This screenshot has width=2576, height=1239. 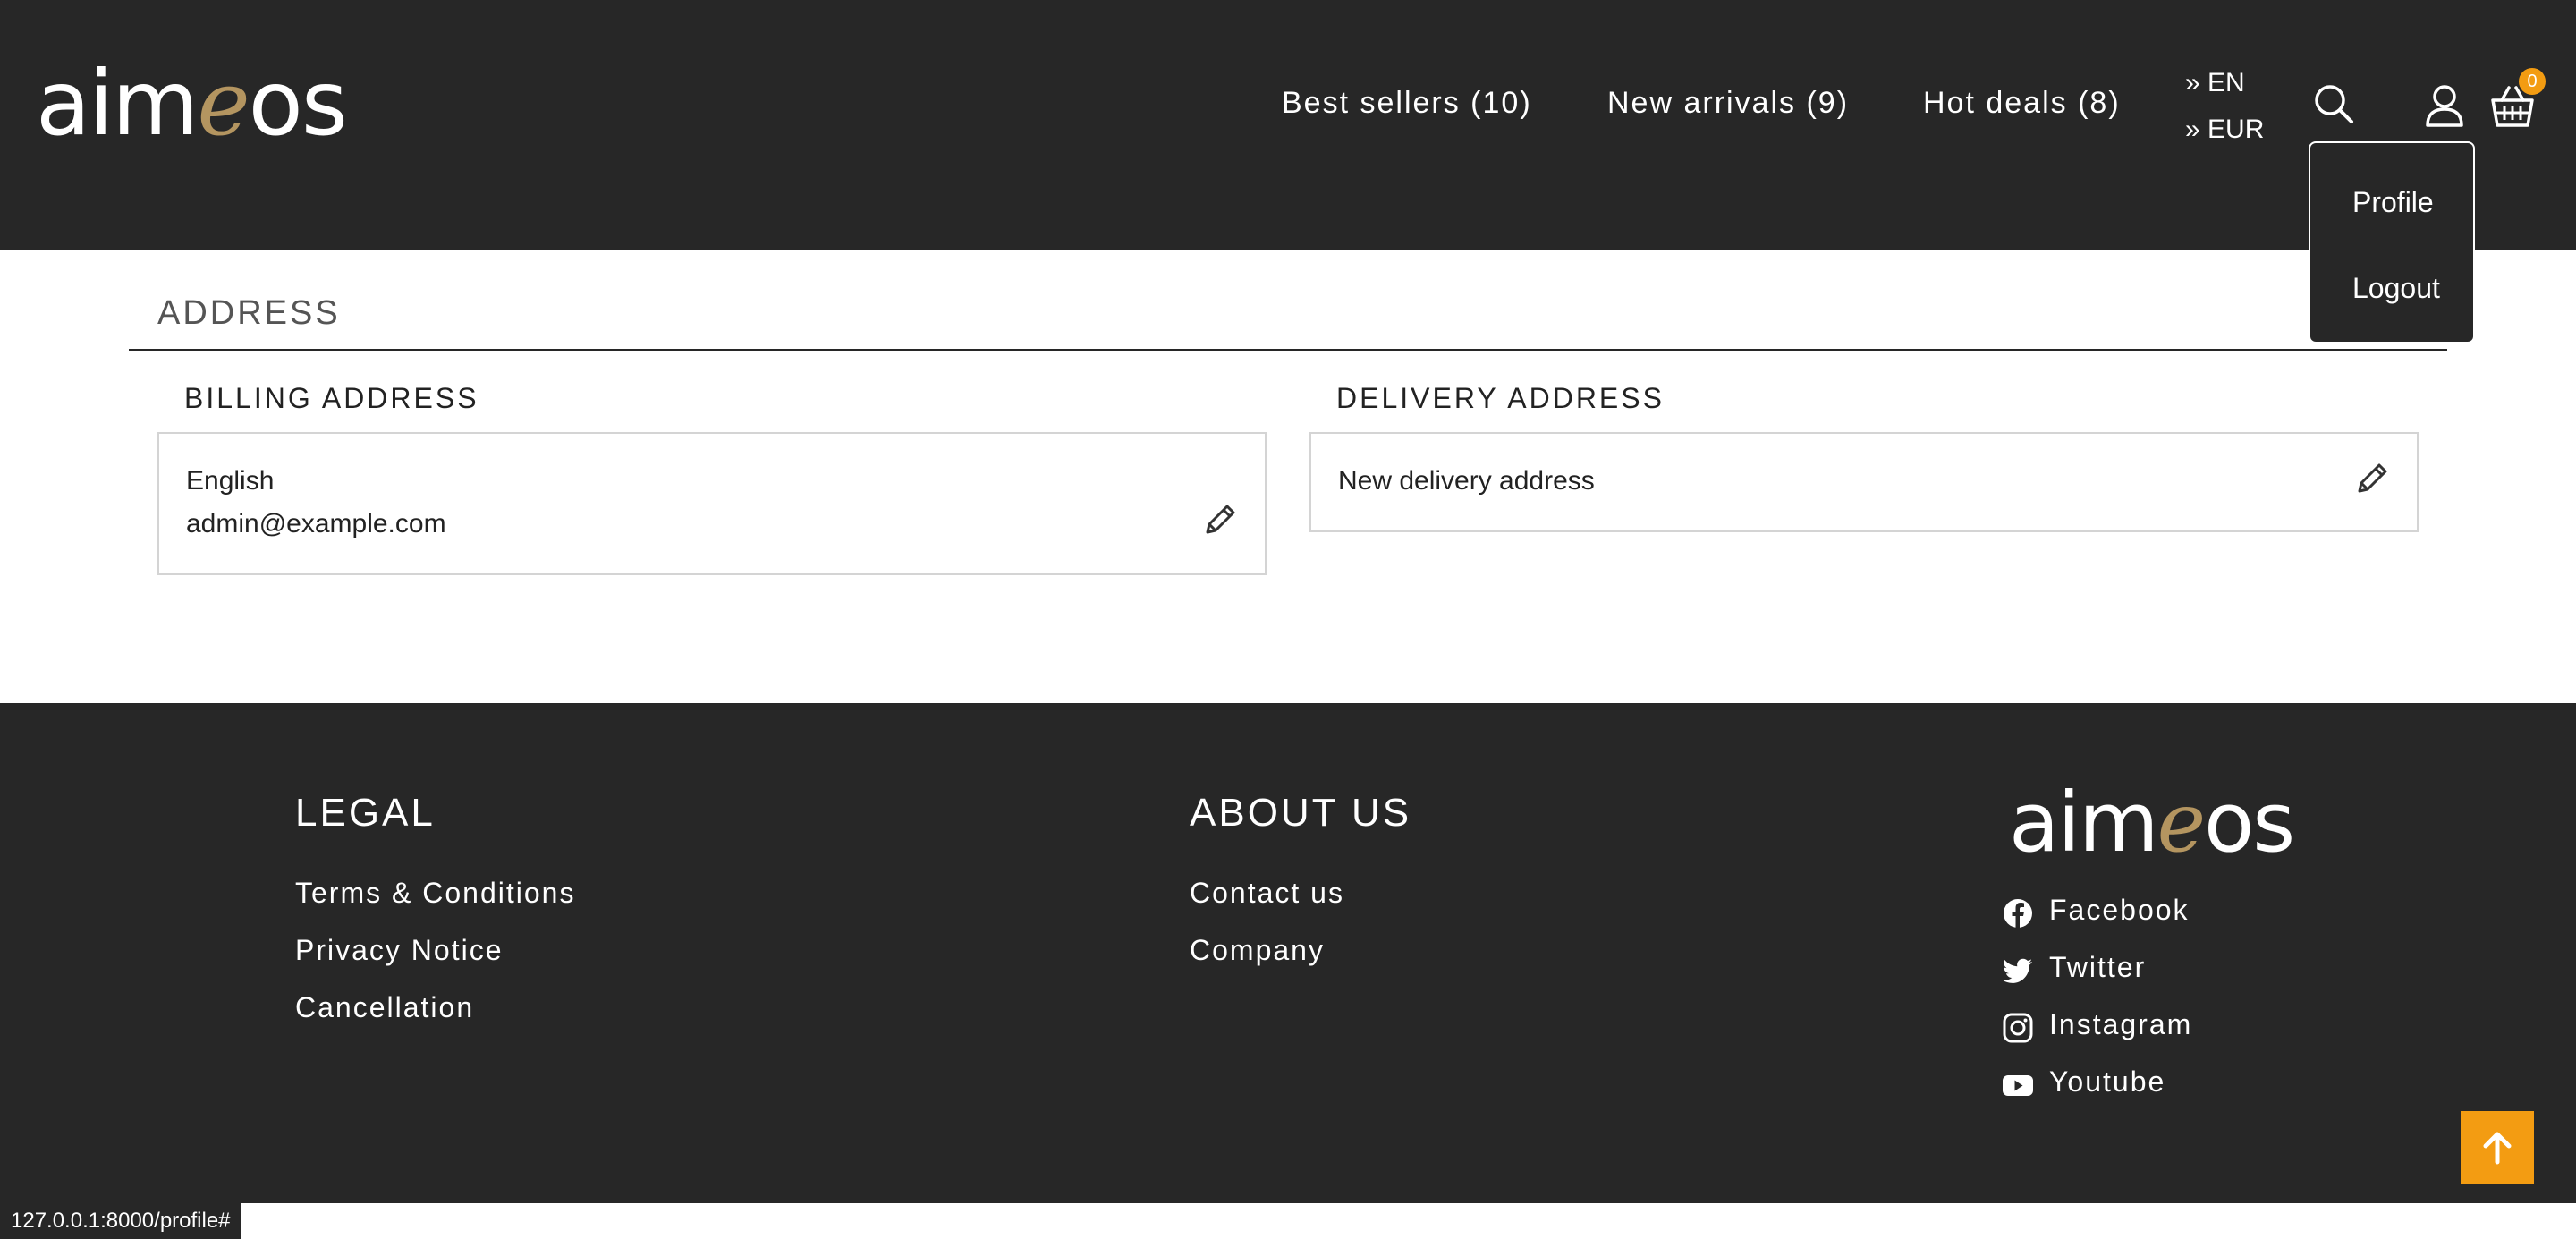 I want to click on nav-new-arrivals: New arrivals (9), so click(x=1728, y=103).